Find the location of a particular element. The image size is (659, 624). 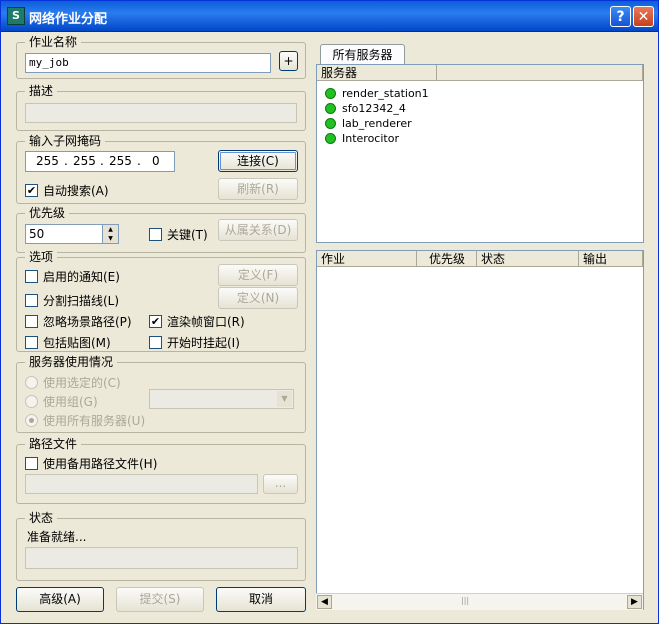

job-column-header: 作业 is located at coordinates (367, 259).